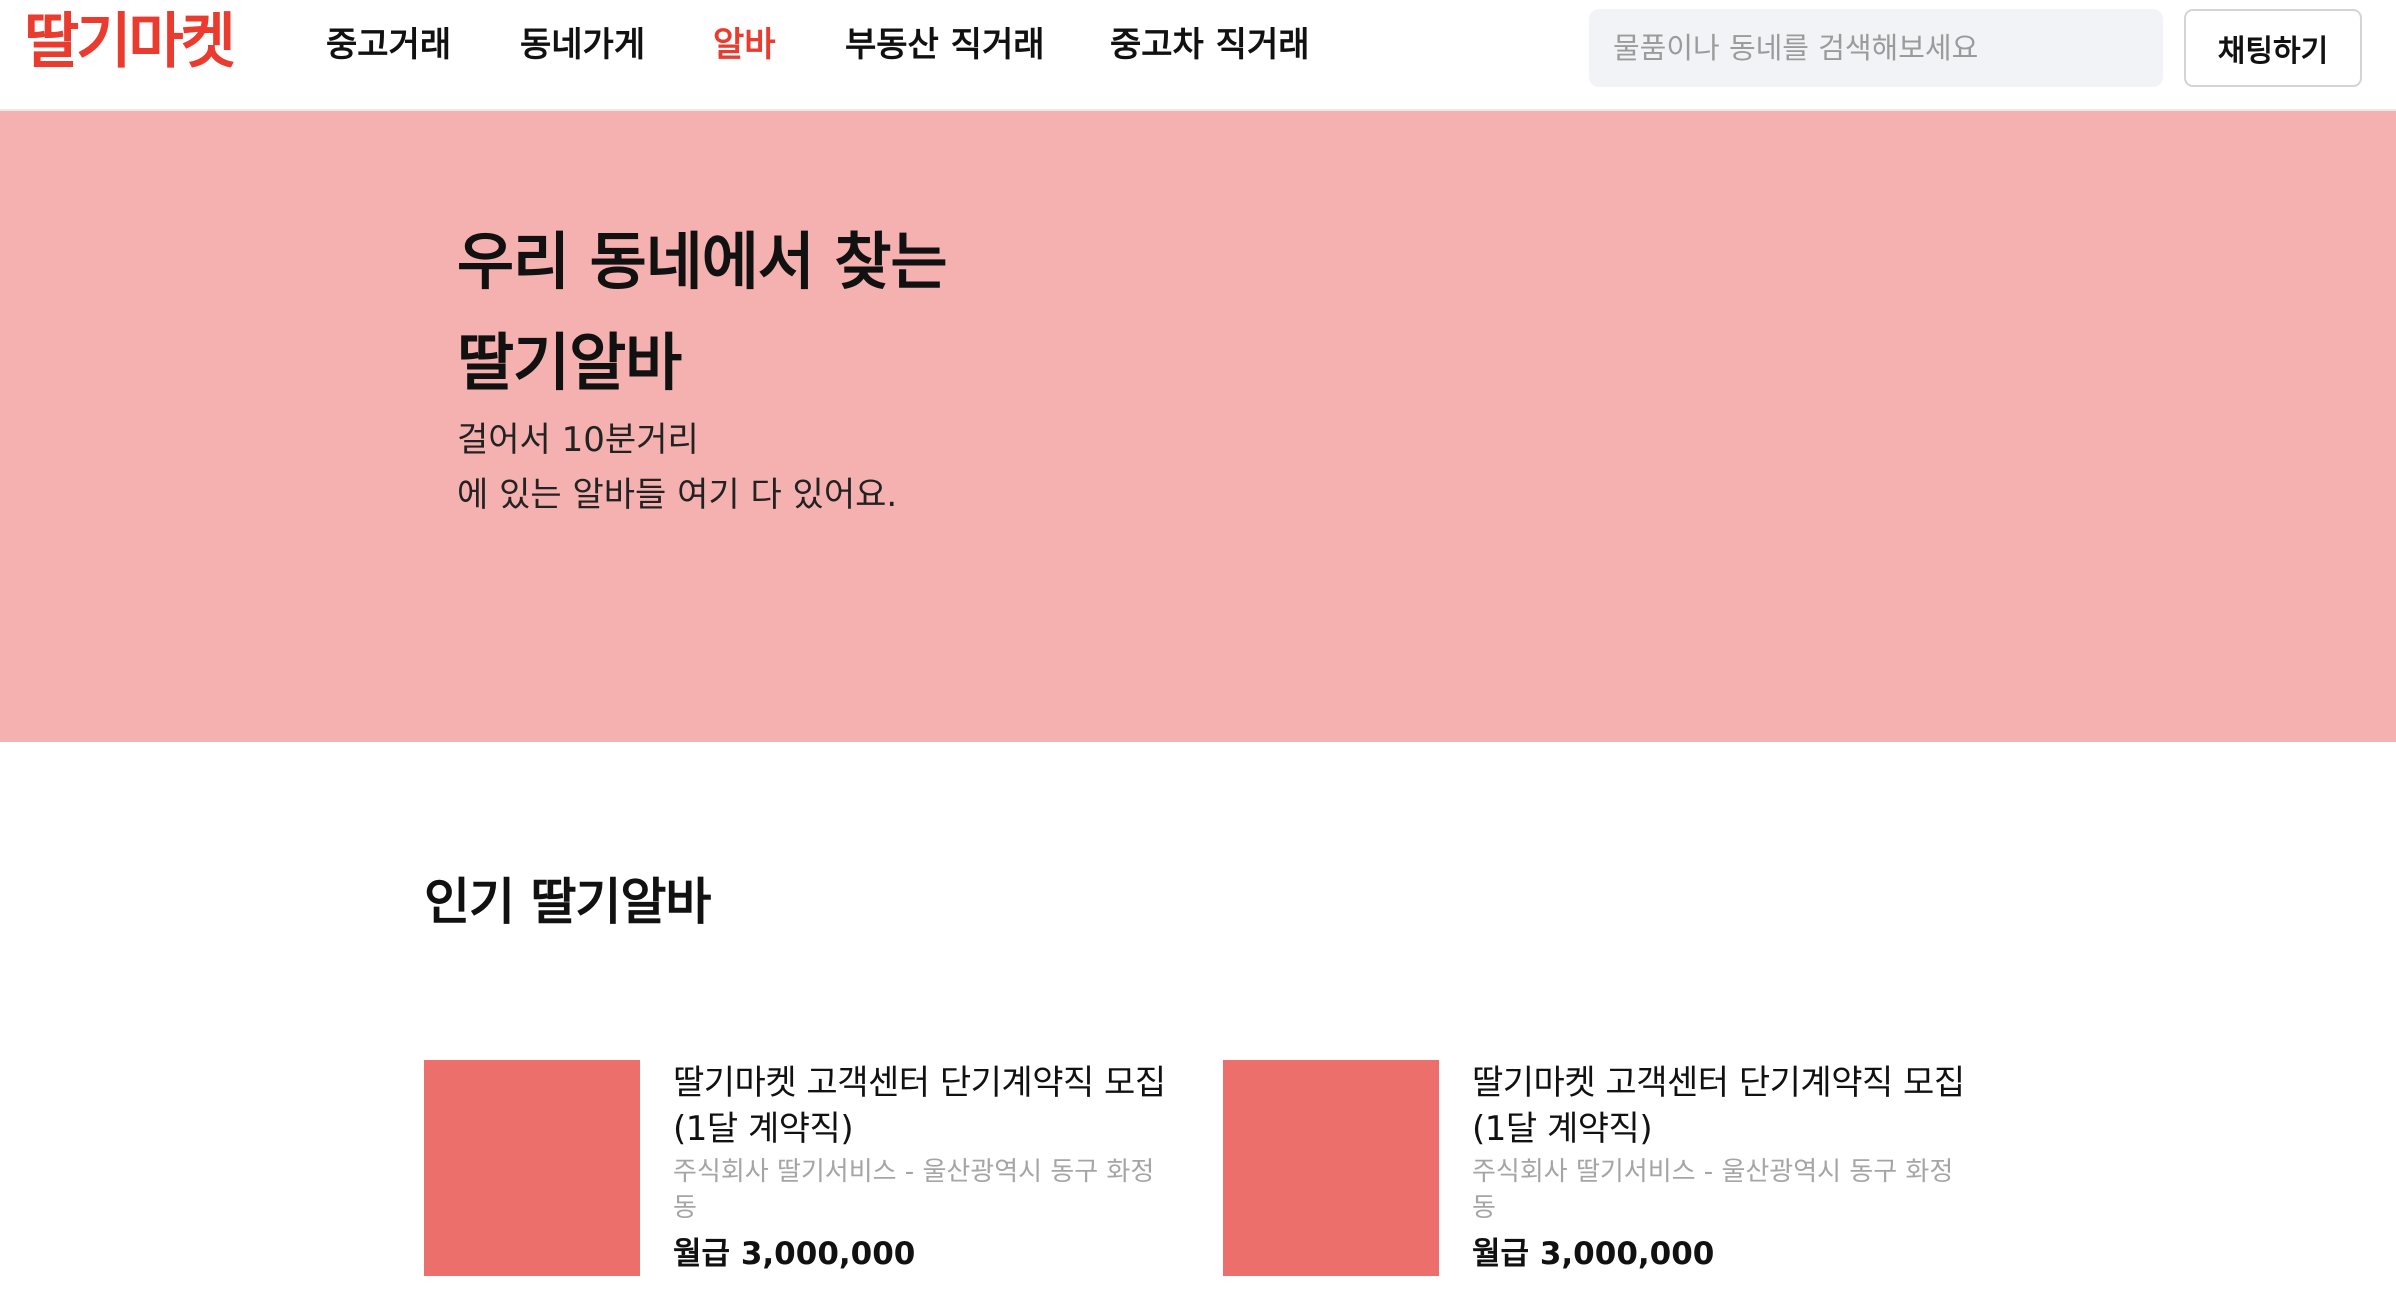 This screenshot has height=1312, width=2396. I want to click on top-header: 딸기마켓 중고거래 동네가게 알바 부동산 직거래 중고차 직거래 채팅하기, so click(1198, 55).